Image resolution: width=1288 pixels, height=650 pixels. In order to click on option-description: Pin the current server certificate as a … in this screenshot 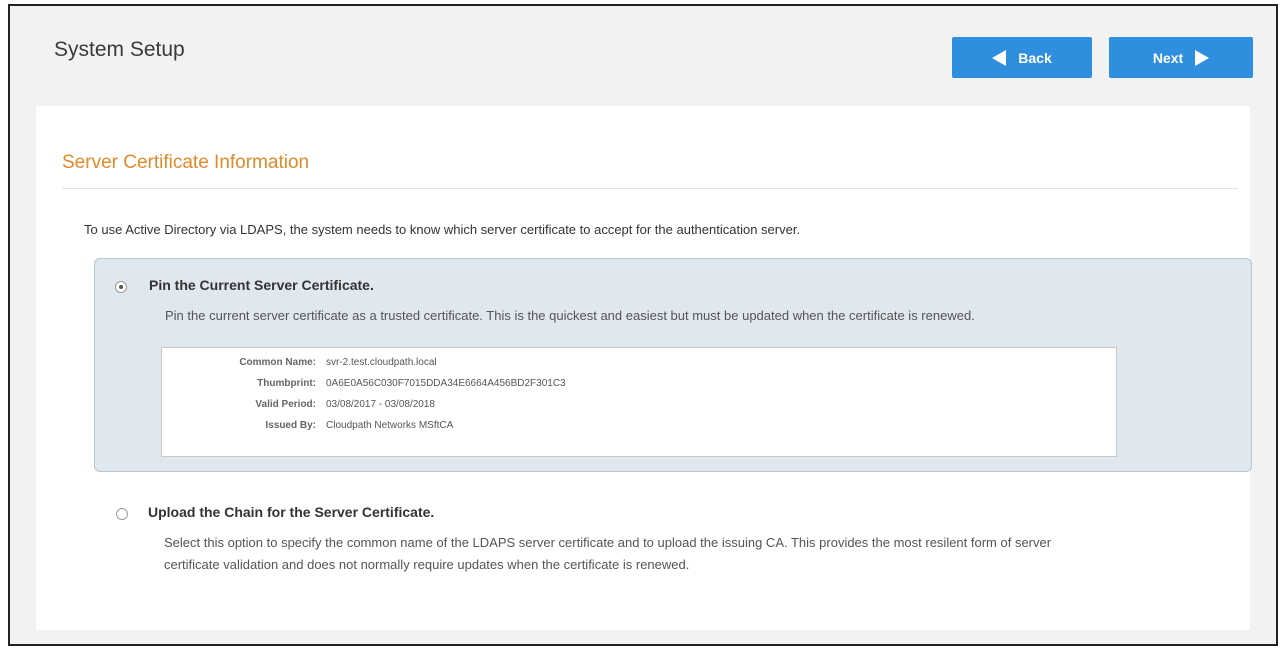, I will do `click(570, 315)`.